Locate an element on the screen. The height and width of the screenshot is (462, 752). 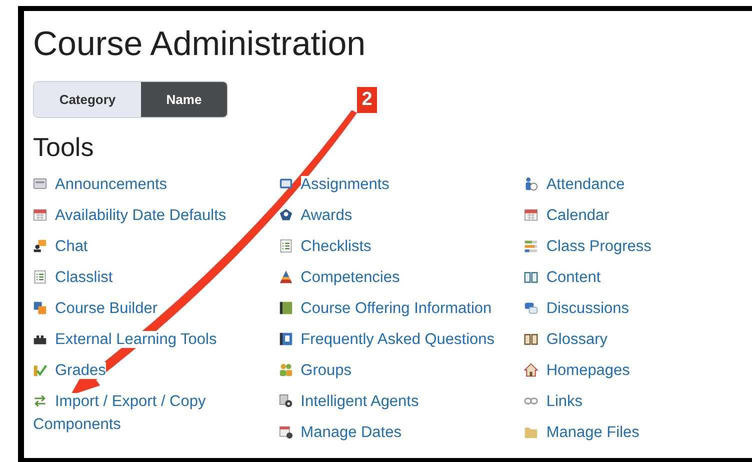
tool-link: Discussions is located at coordinates (638, 308).